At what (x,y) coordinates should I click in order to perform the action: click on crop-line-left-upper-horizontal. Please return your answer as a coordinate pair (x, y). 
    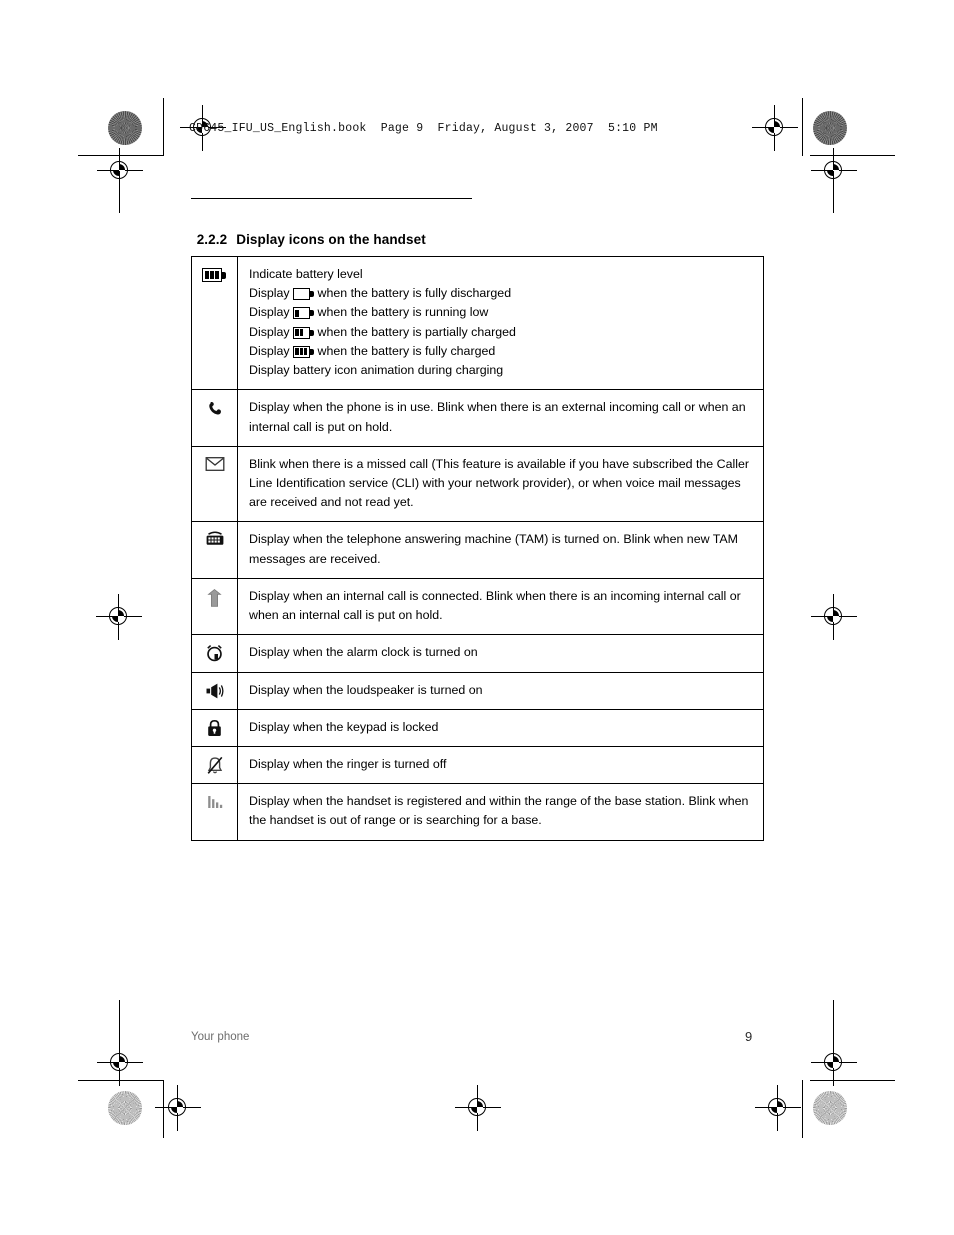
    Looking at the image, I should click on (120, 156).